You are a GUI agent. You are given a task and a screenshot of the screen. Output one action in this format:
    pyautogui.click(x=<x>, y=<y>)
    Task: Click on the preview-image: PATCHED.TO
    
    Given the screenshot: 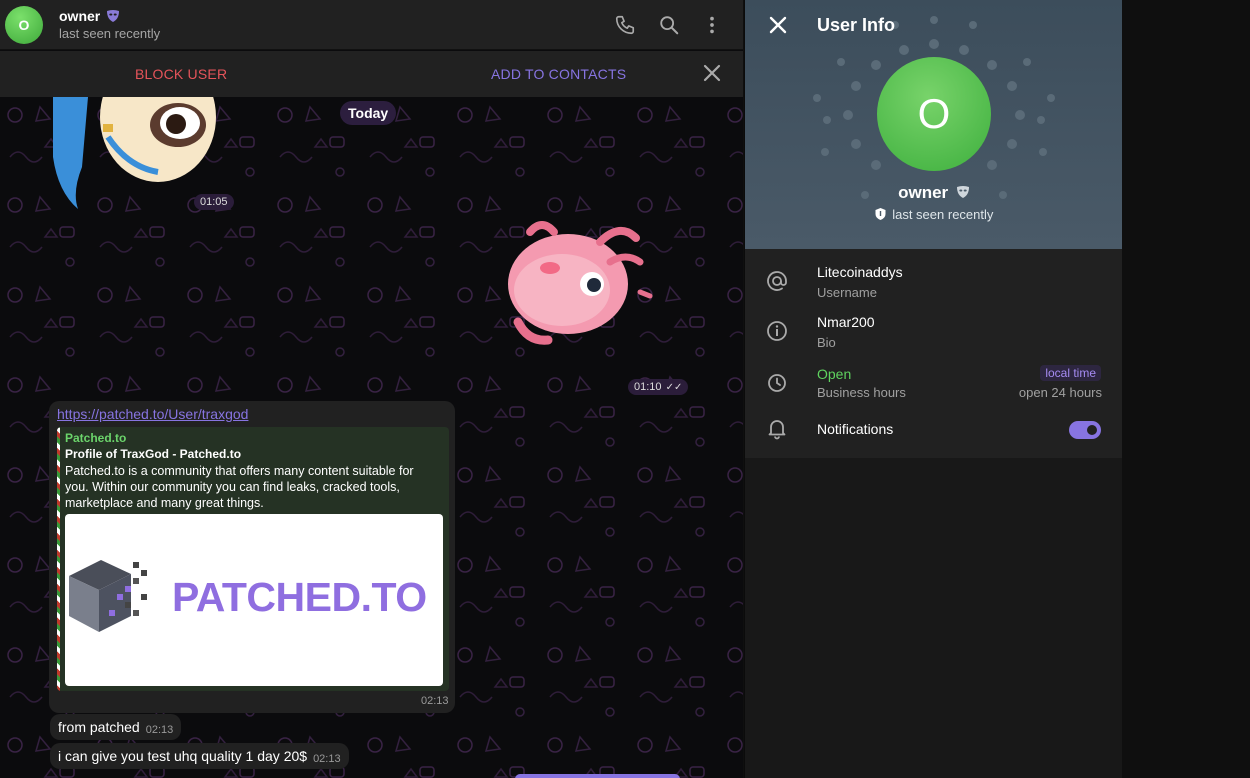 What is the action you would take?
    pyautogui.click(x=254, y=600)
    